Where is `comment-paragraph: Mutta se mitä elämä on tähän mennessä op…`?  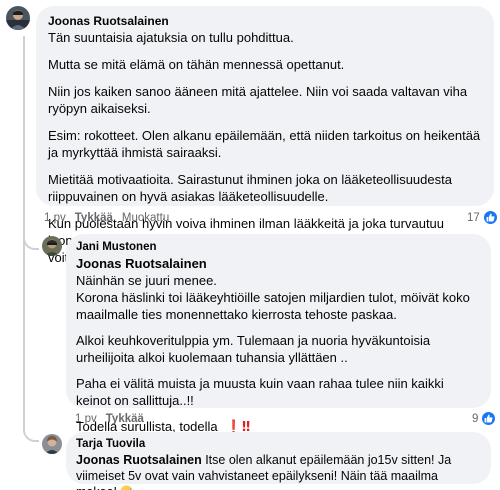 comment-paragraph: Mutta se mitä elämä on tähän mennessä op… is located at coordinates (196, 64).